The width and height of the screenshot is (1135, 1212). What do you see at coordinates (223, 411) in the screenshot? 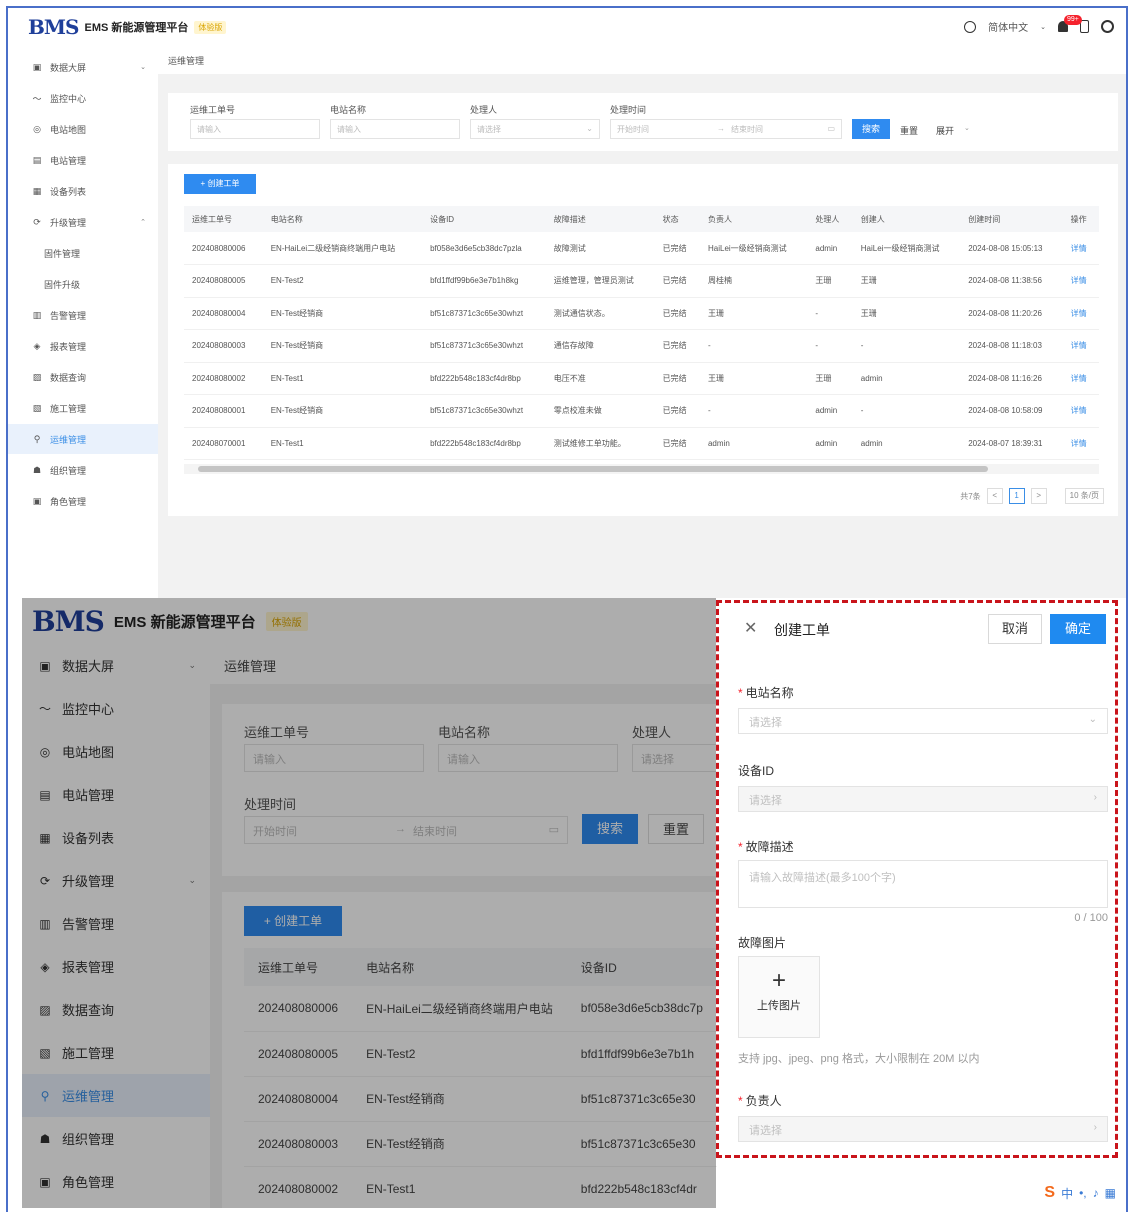
I see `table-cell: 202408080001` at bounding box center [223, 411].